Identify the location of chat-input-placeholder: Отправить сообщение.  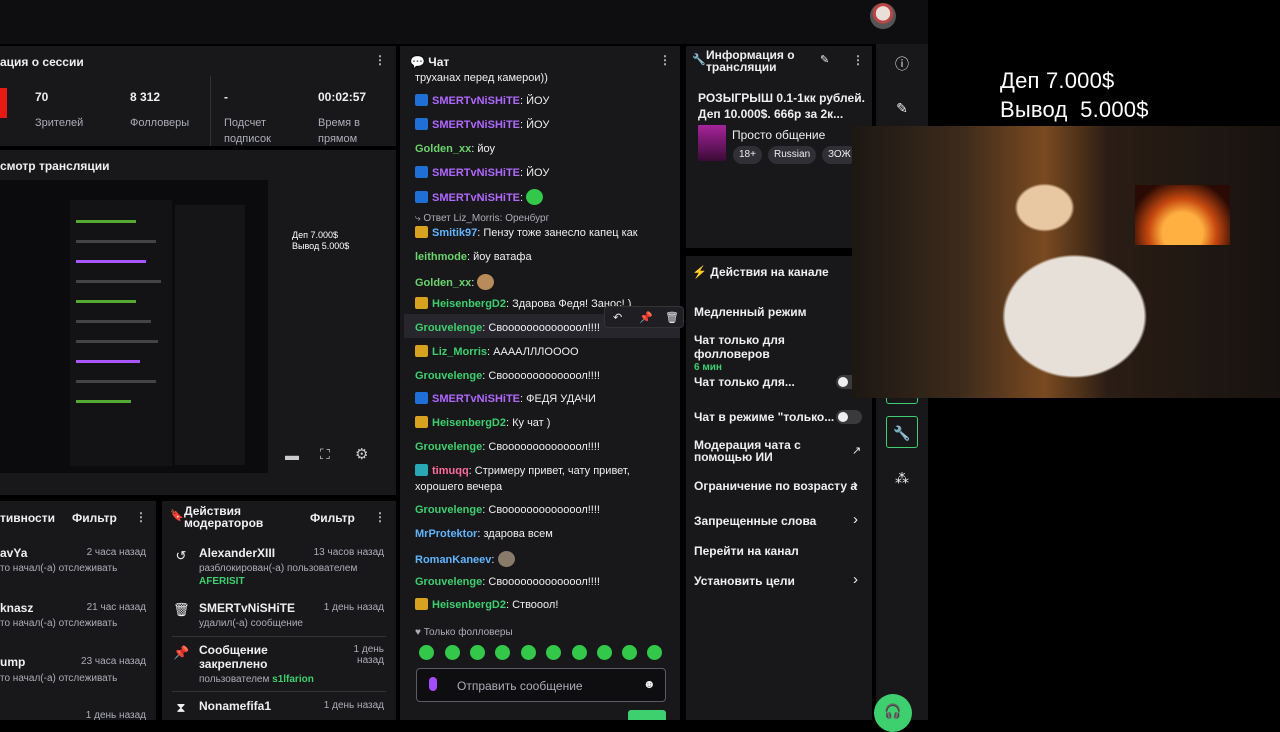
(520, 686).